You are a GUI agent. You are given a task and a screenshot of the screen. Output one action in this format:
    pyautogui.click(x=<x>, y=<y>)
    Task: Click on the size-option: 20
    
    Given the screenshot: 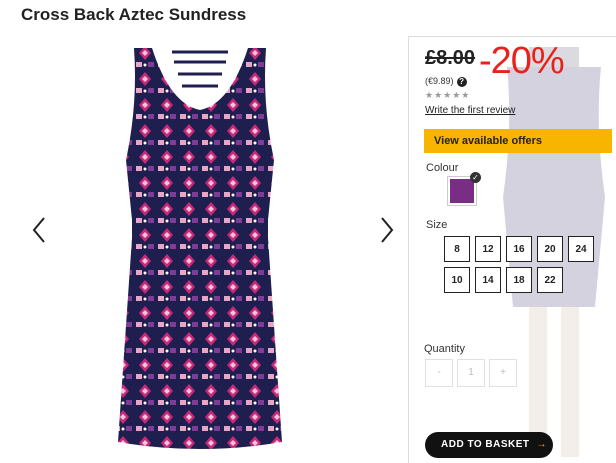 What is the action you would take?
    pyautogui.click(x=550, y=249)
    